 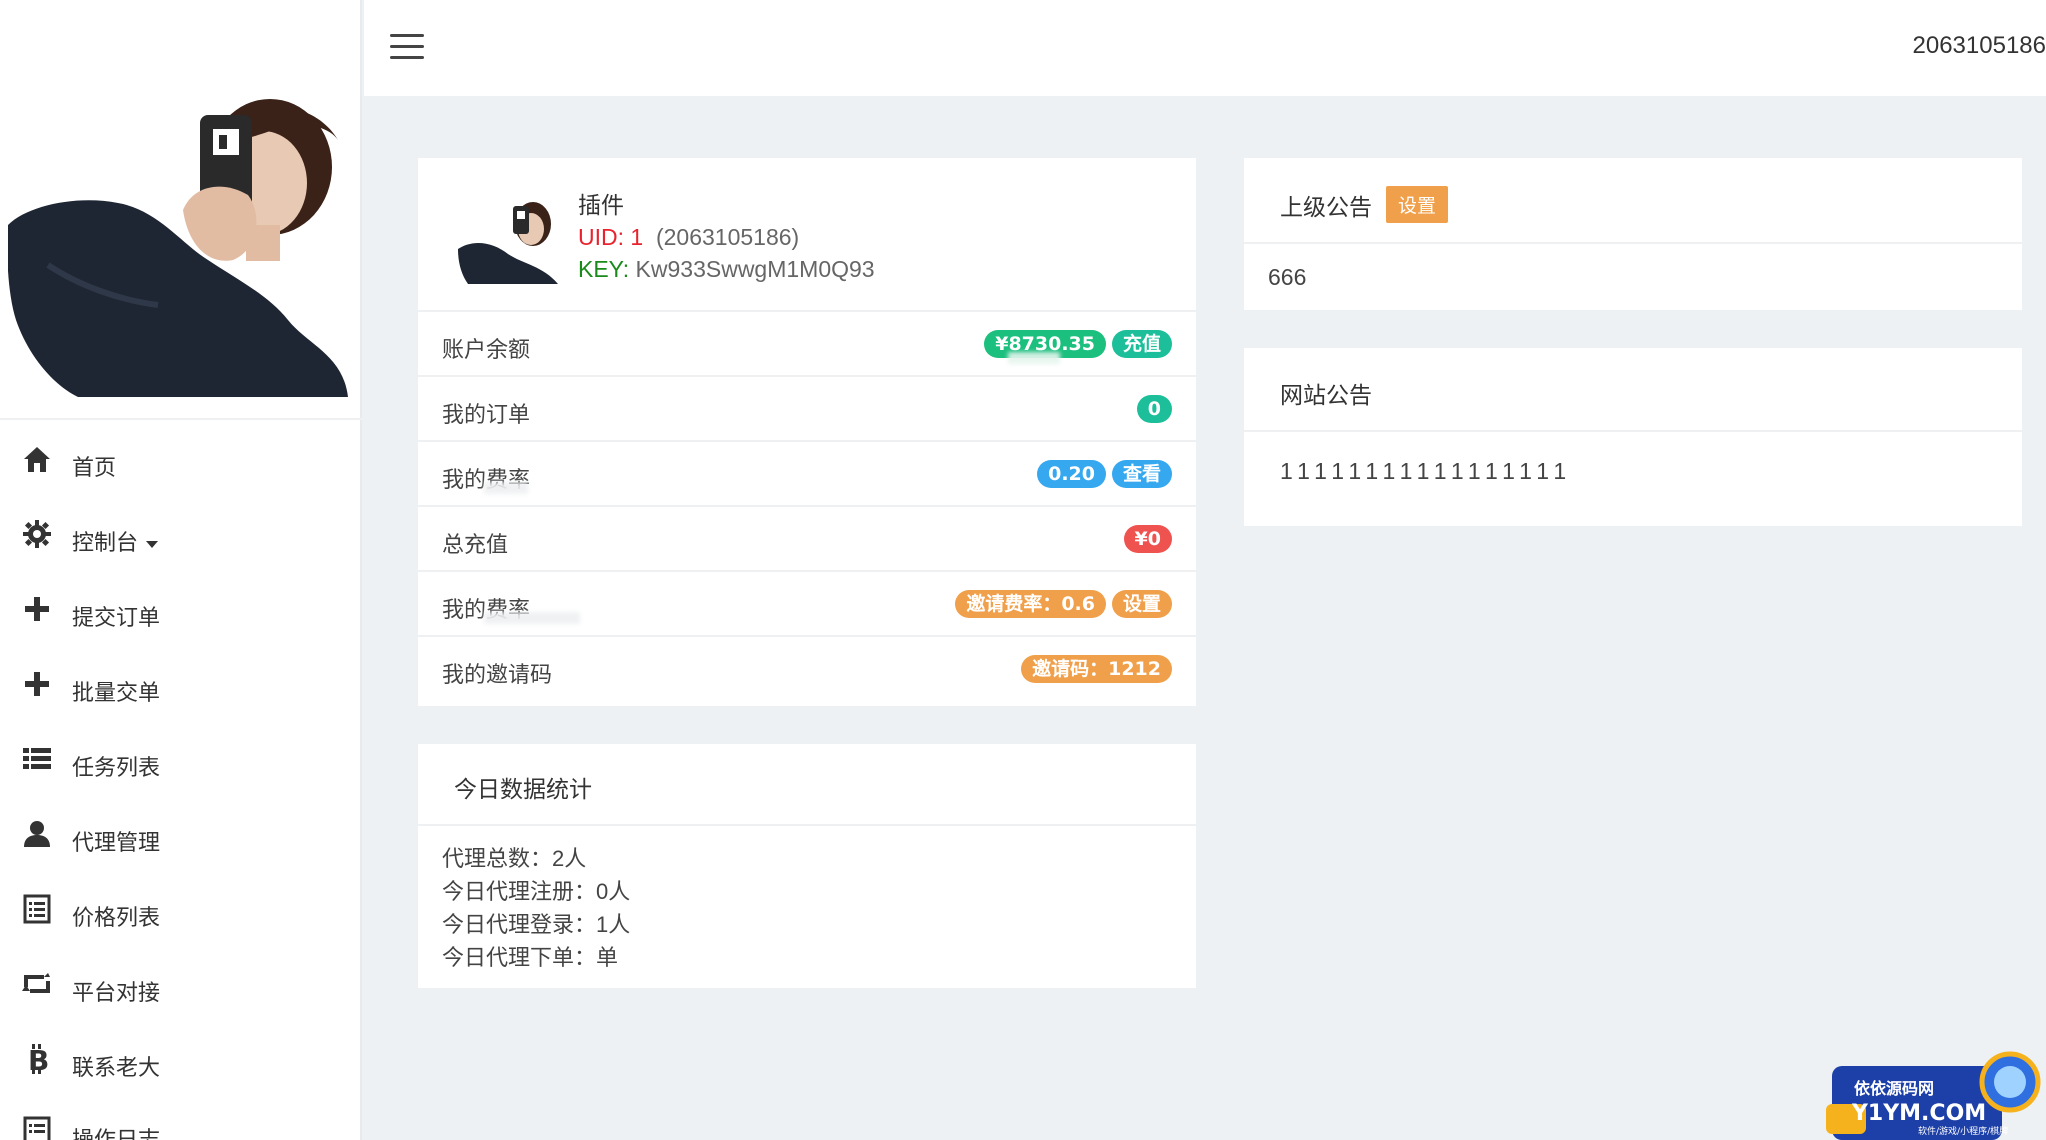 I want to click on home-icon, so click(x=37, y=459).